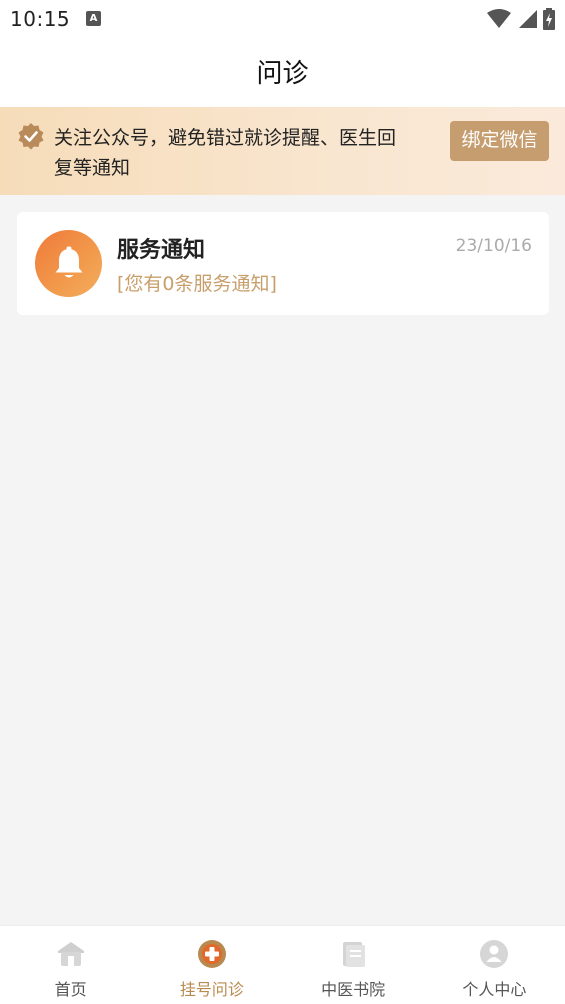  Describe the element at coordinates (211, 954) in the screenshot. I see `medical-cross-icon` at that location.